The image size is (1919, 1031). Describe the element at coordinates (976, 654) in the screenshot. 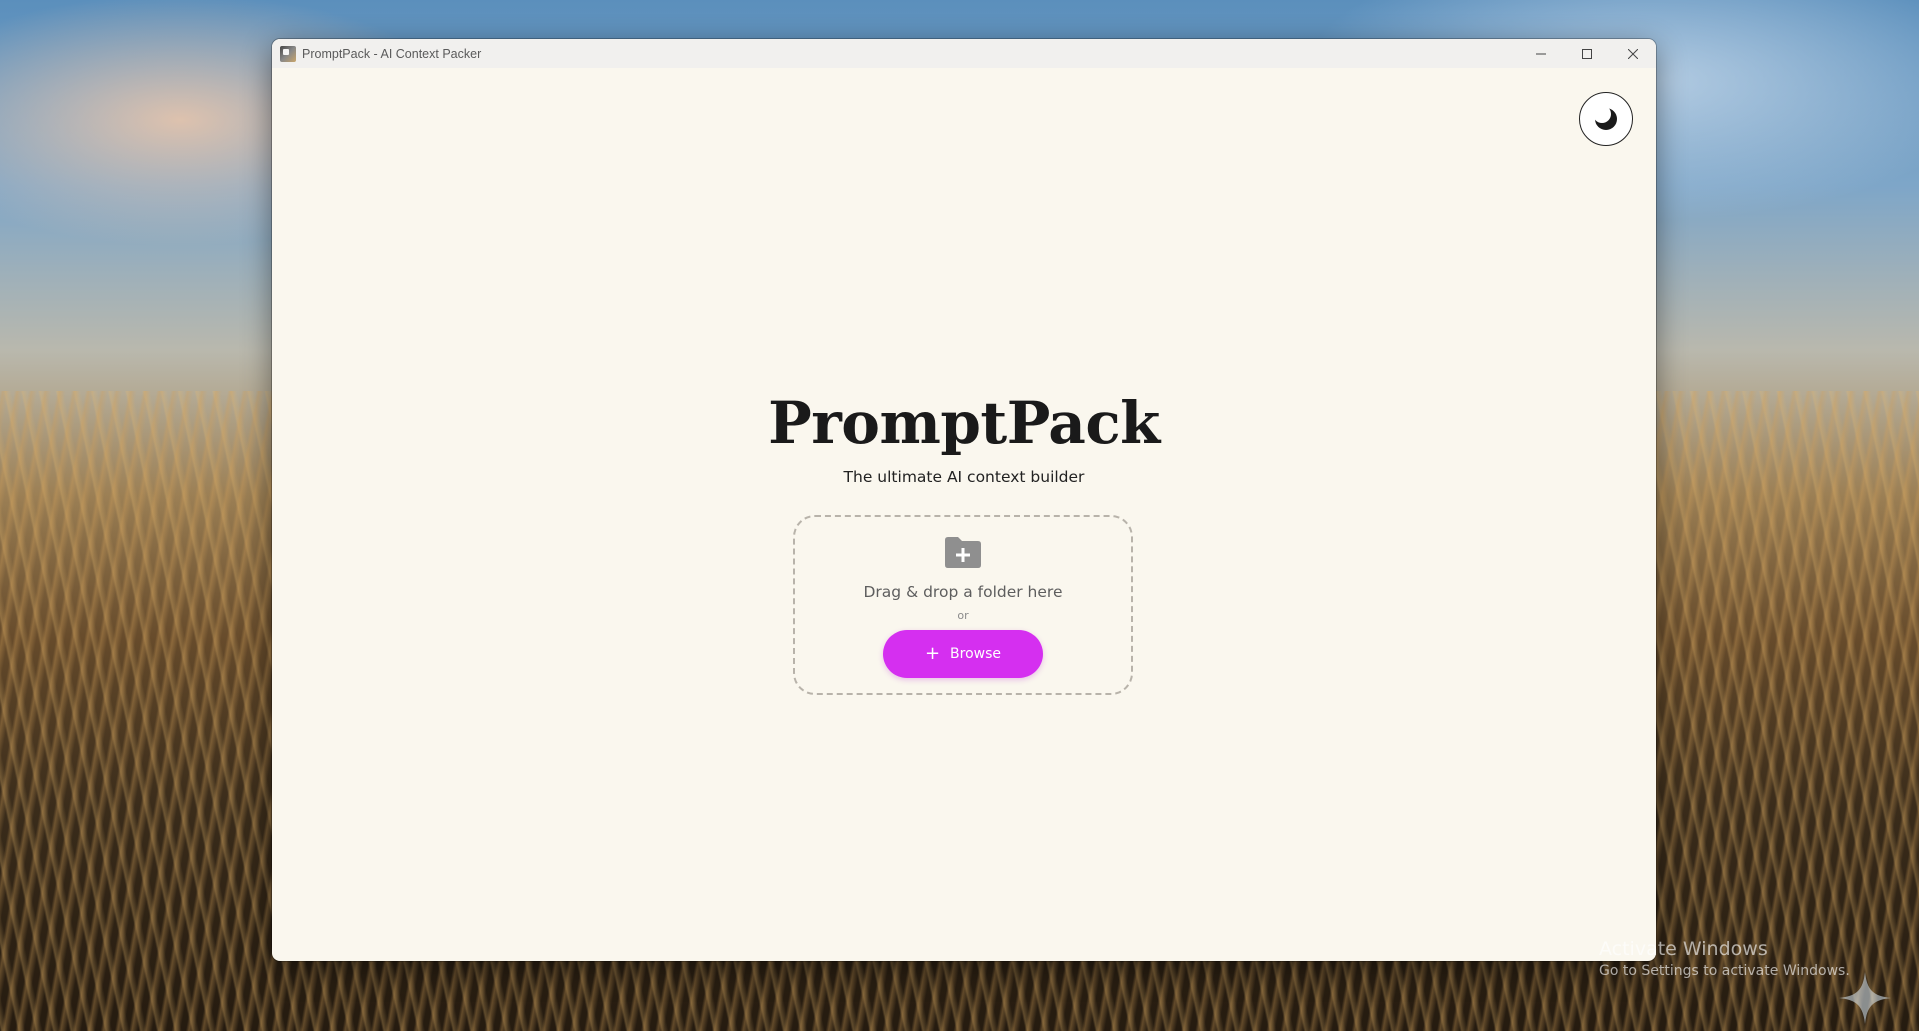

I see `browse-label: Browse` at that location.